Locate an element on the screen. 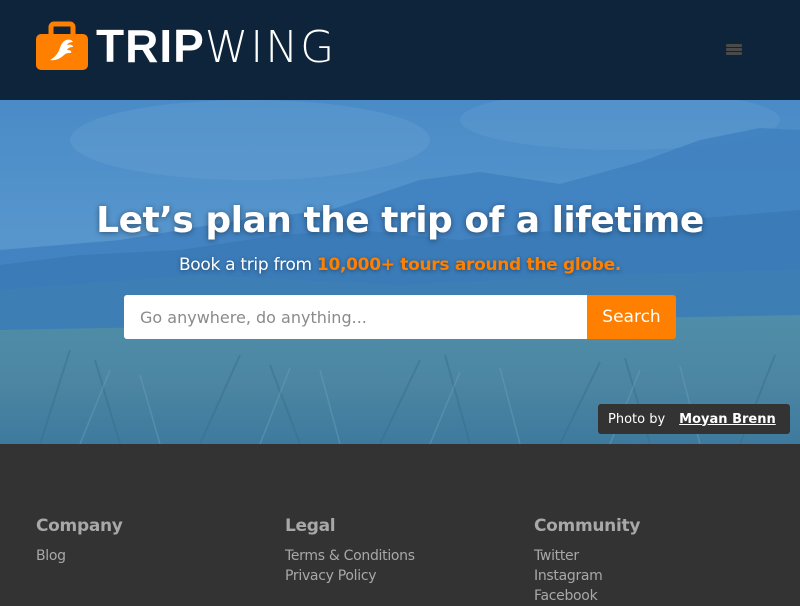  photo-credit: Photo by Moyan Brenn is located at coordinates (694, 419).